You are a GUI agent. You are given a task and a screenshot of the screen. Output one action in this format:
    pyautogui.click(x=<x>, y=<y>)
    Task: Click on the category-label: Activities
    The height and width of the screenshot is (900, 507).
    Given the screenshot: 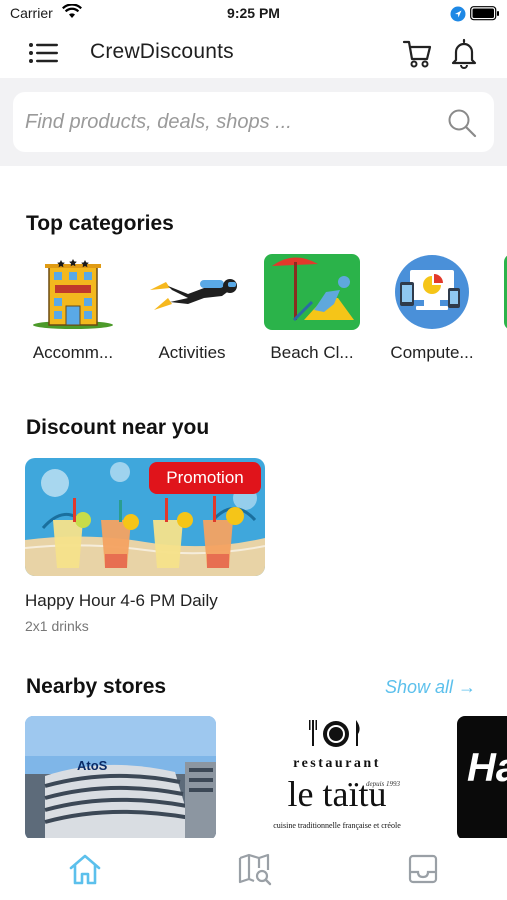 What is the action you would take?
    pyautogui.click(x=192, y=352)
    